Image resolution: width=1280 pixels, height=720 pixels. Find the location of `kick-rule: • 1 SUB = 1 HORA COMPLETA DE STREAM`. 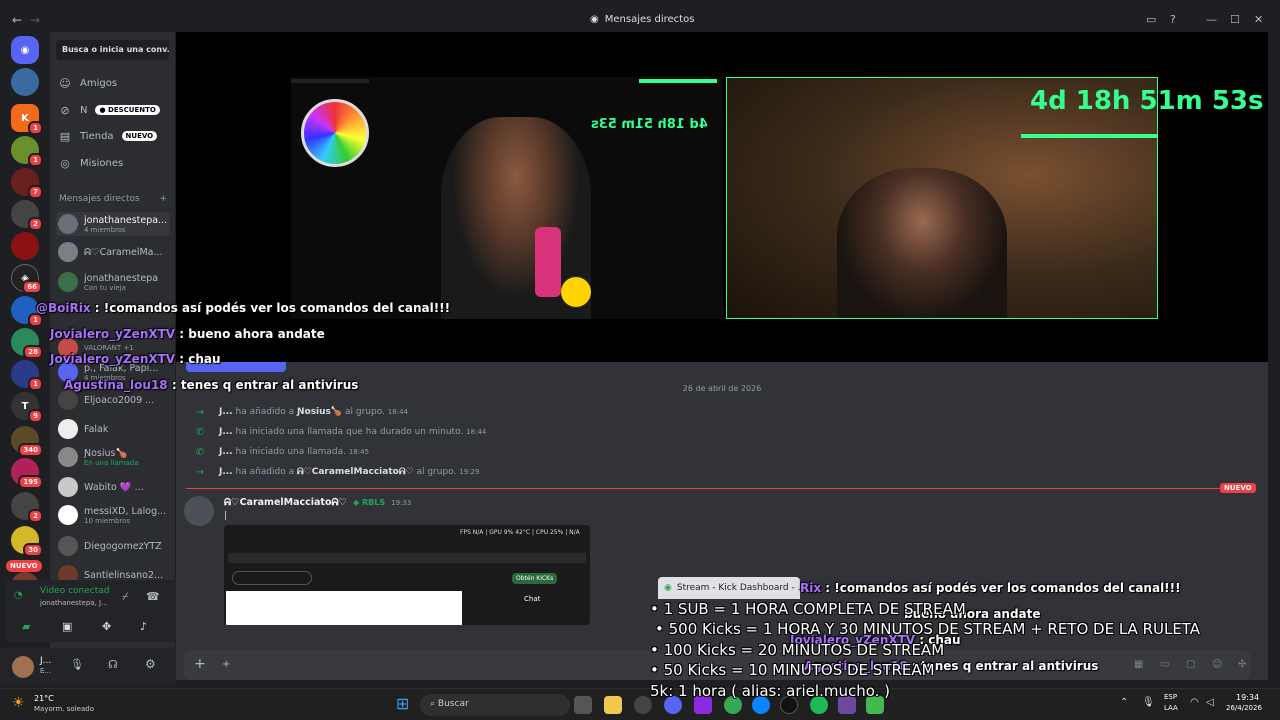

kick-rule: • 1 SUB = 1 HORA COMPLETA DE STREAM is located at coordinates (808, 609).